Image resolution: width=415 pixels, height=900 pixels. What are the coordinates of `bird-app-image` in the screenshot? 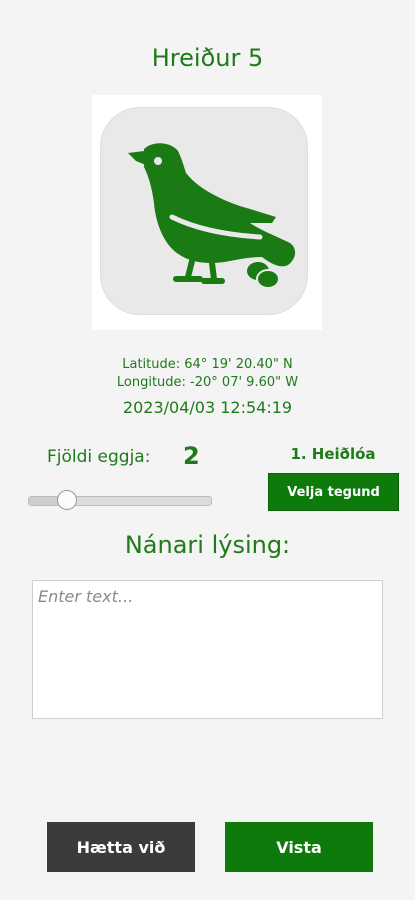 It's located at (204, 211).